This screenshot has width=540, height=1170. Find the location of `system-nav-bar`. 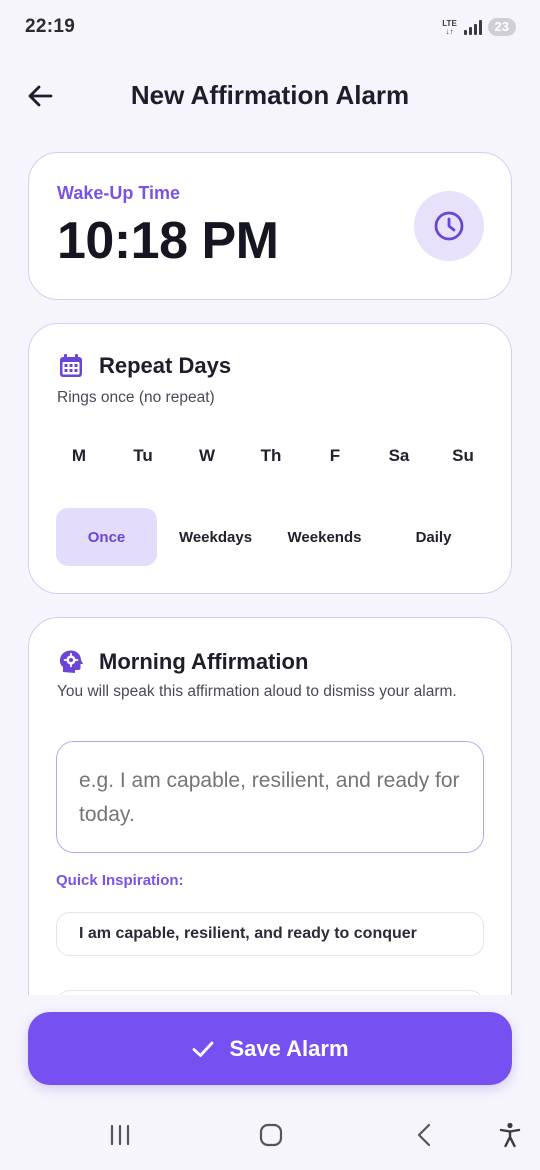

system-nav-bar is located at coordinates (270, 1135).